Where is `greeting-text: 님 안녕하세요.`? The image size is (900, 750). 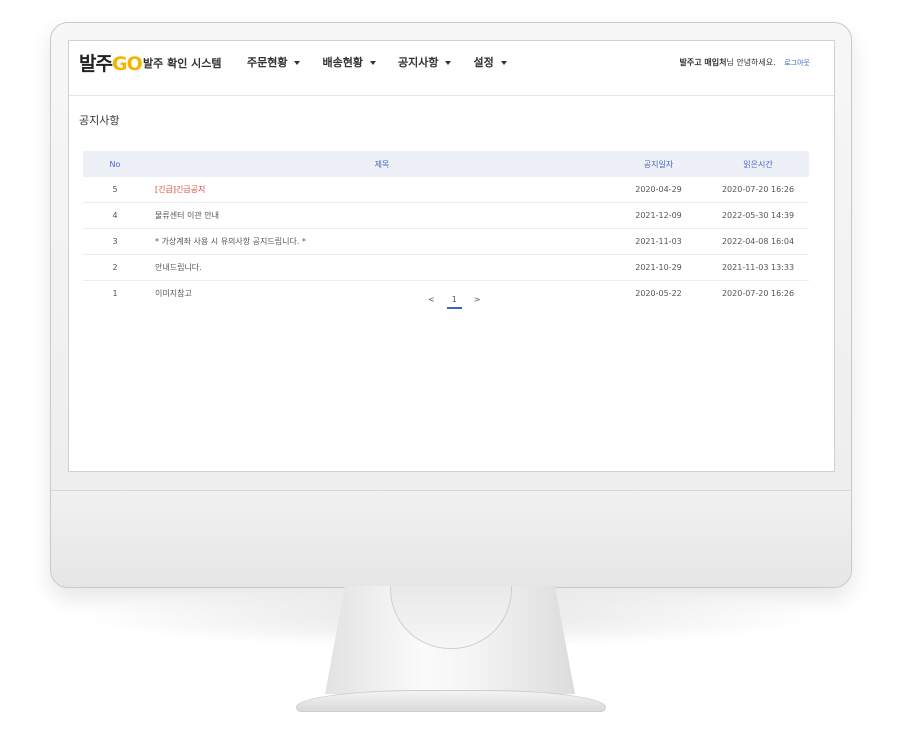
greeting-text: 님 안녕하세요. is located at coordinates (751, 62).